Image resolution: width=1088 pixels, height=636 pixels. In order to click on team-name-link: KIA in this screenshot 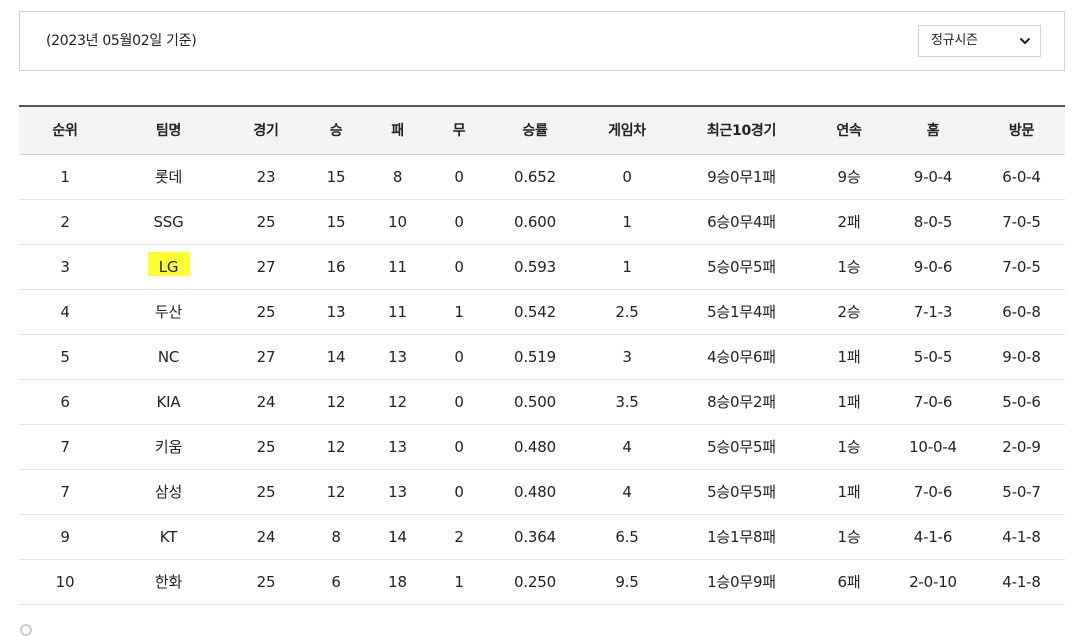, I will do `click(169, 402)`.